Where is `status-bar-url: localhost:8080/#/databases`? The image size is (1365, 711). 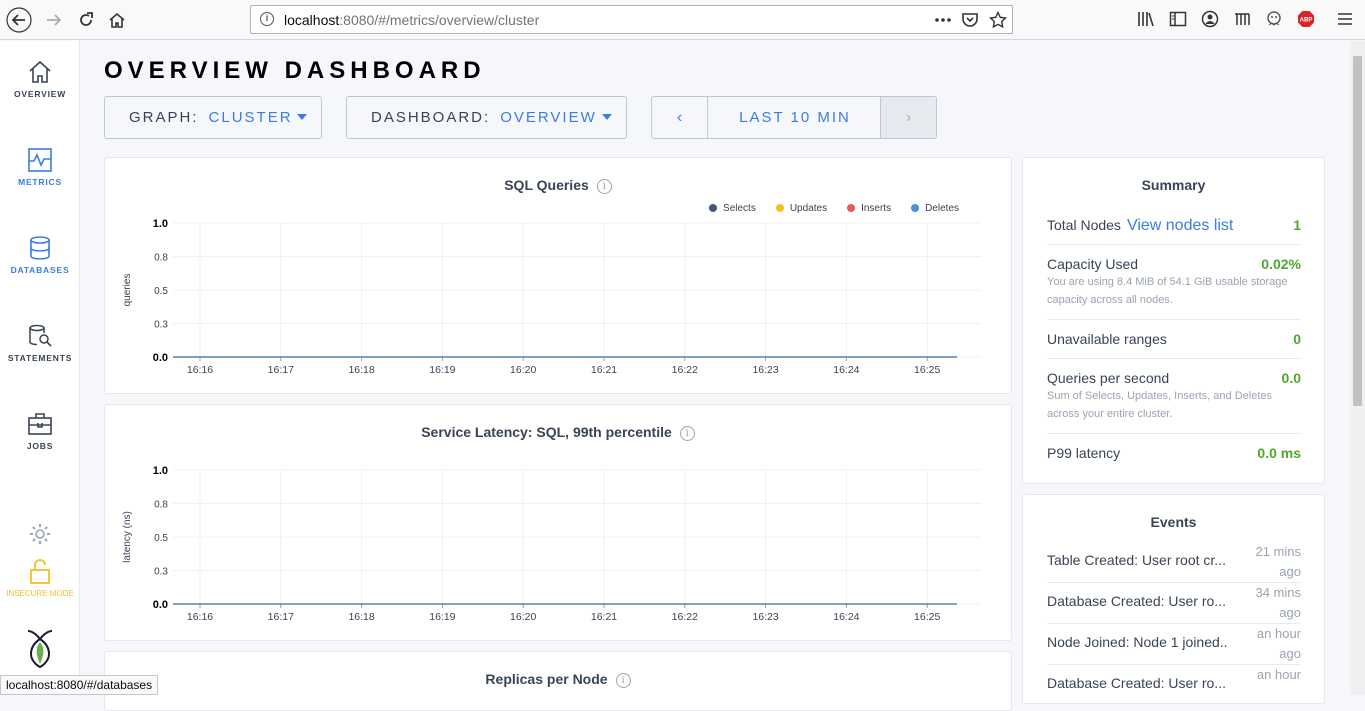 status-bar-url: localhost:8080/#/databases is located at coordinates (79, 685).